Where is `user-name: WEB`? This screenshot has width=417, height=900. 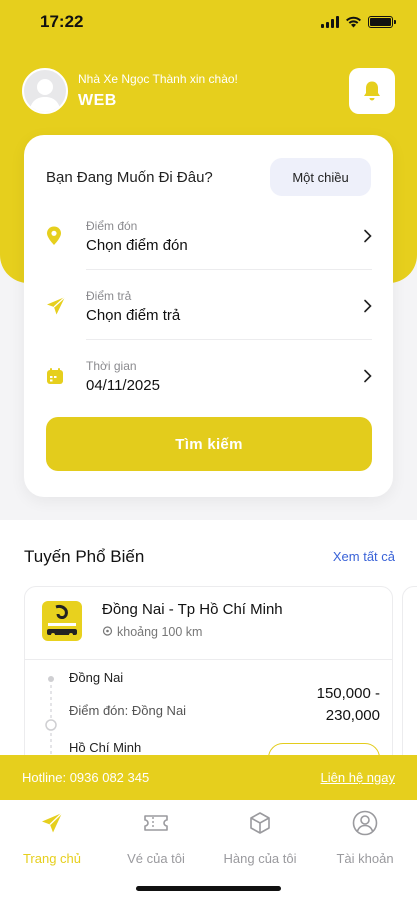 user-name: WEB is located at coordinates (97, 100).